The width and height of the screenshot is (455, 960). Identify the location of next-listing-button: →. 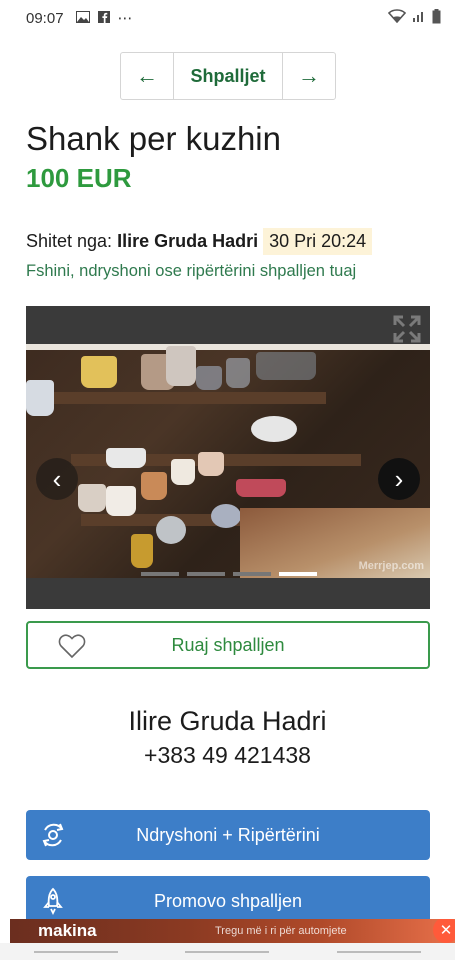
(309, 76).